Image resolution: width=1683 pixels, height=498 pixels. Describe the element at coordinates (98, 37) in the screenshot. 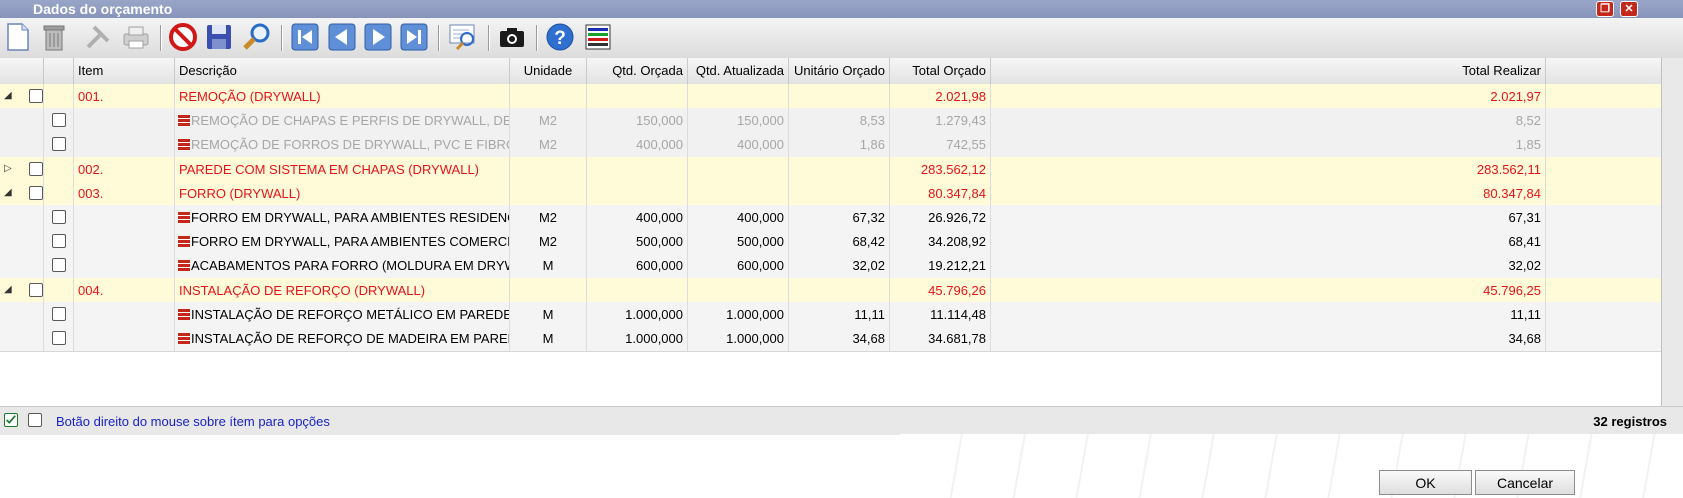

I see `tools-icon` at that location.